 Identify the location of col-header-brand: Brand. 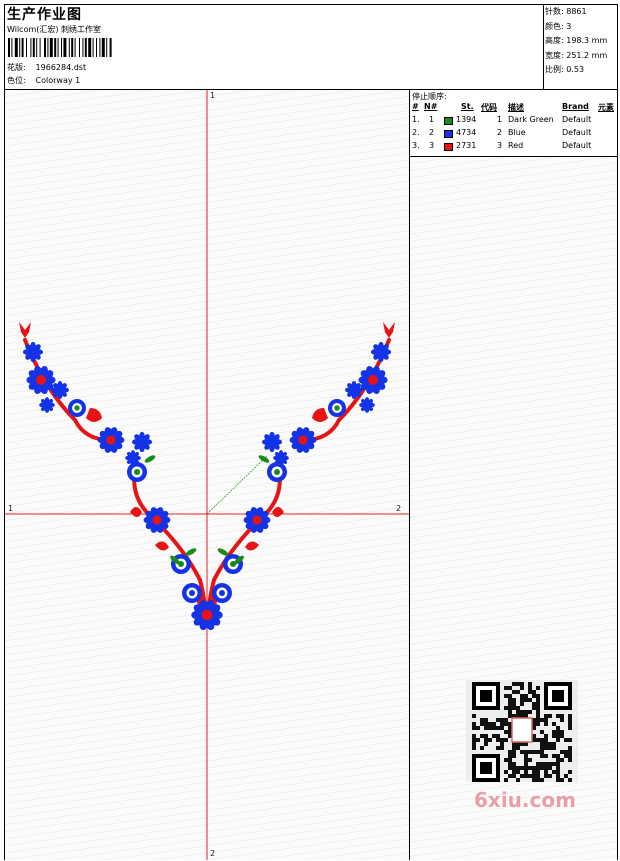
(575, 106).